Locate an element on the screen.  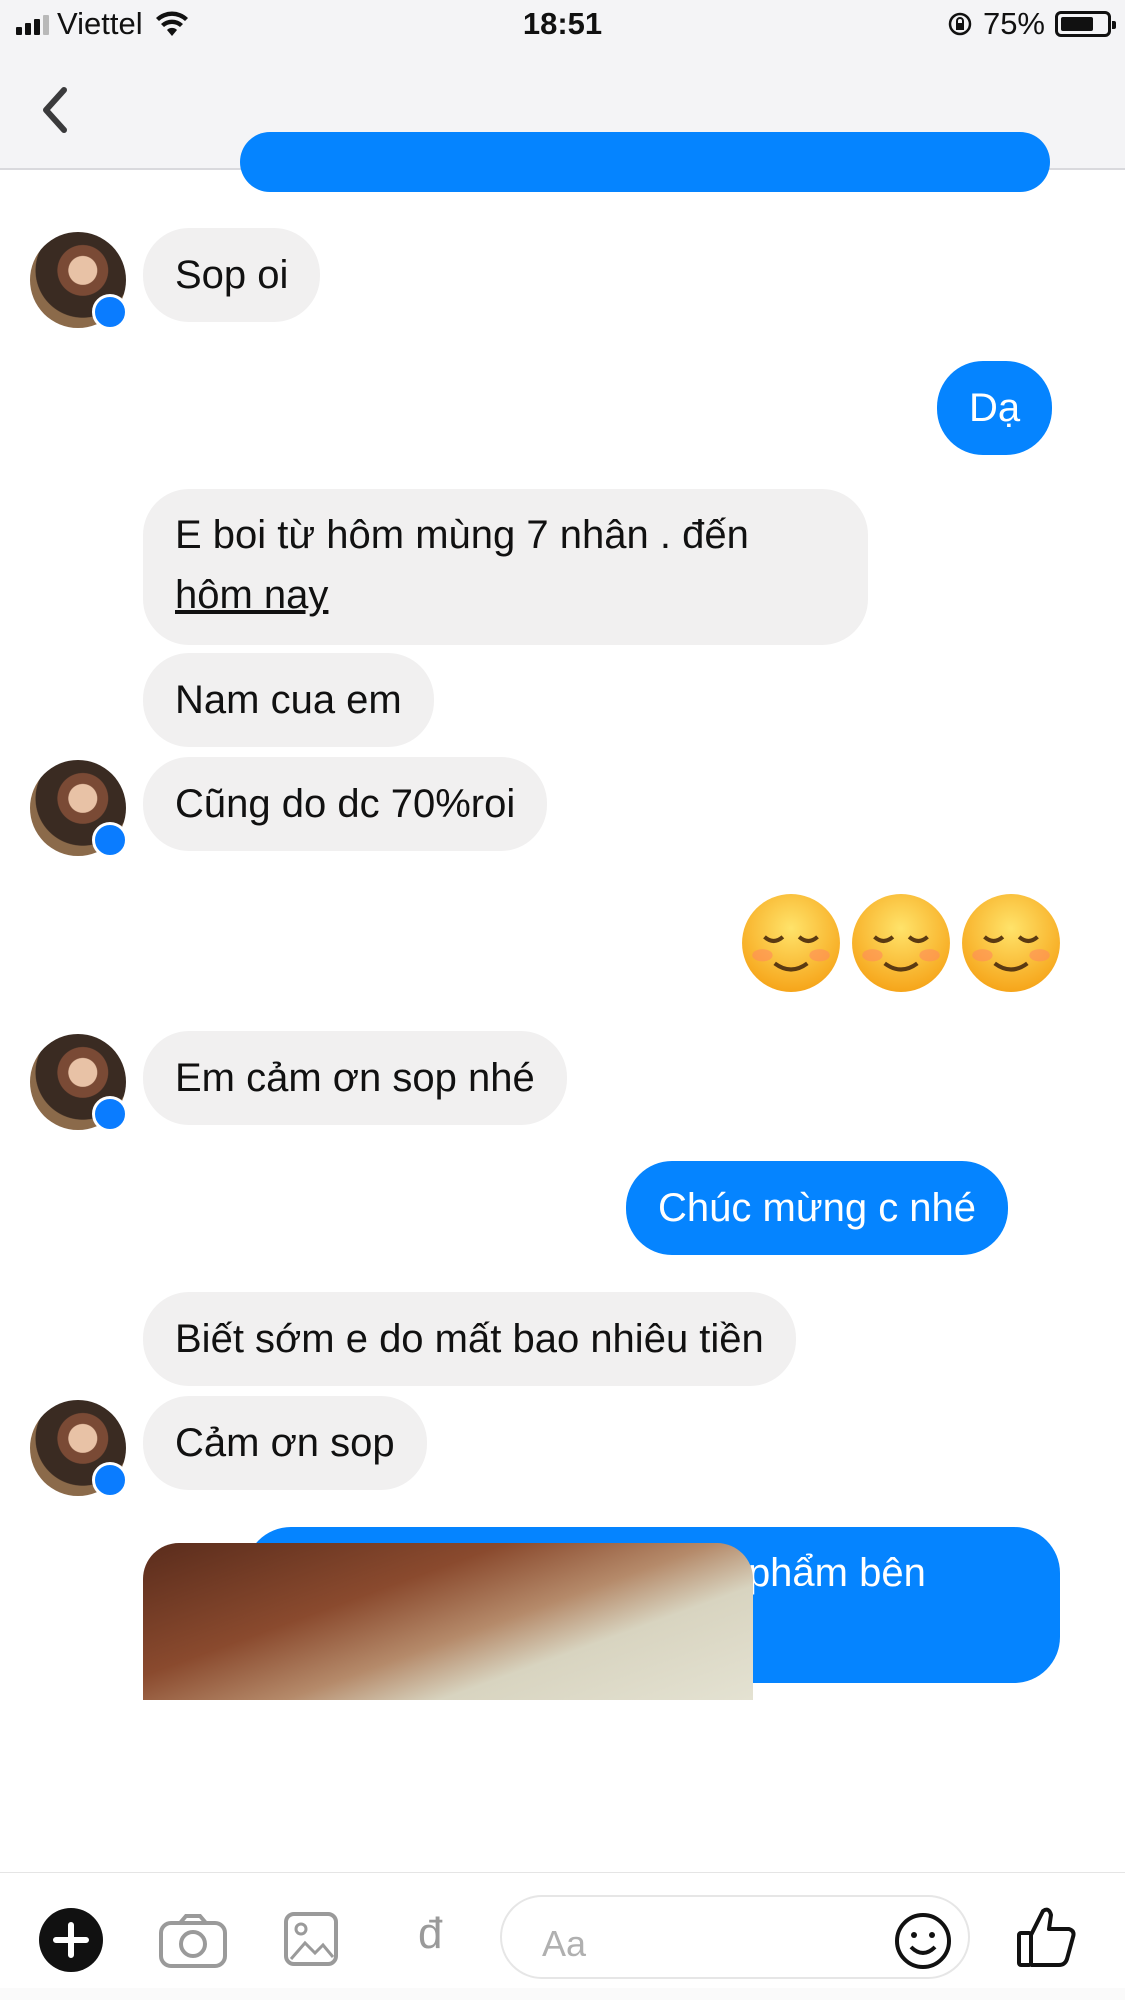
payment-icon: đ is located at coordinates (430, 1934).